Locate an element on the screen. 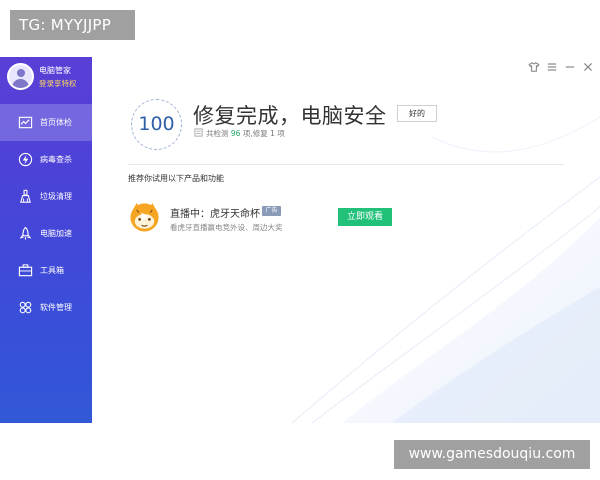 The width and height of the screenshot is (600, 480). sidebar-item-label: 软件管理 is located at coordinates (56, 307).